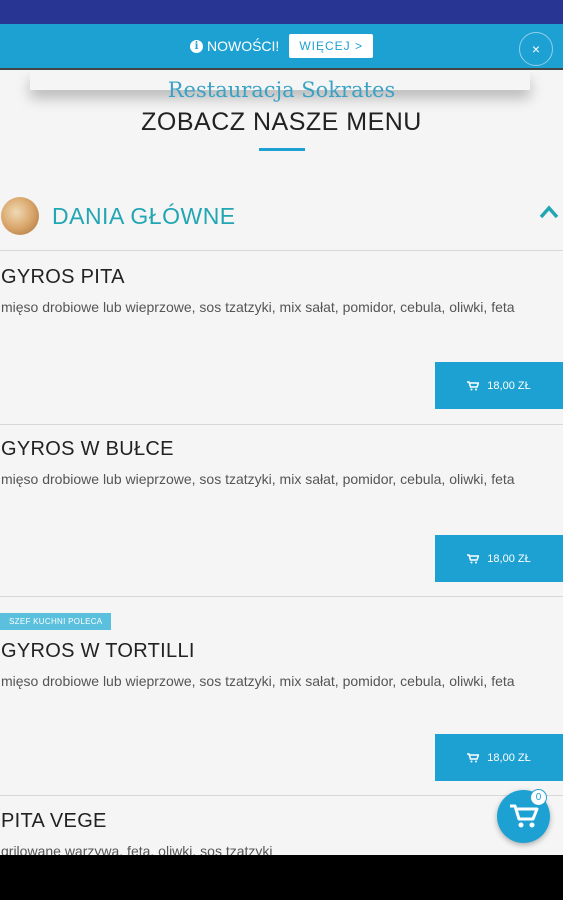 The image size is (563, 900). What do you see at coordinates (98, 651) in the screenshot?
I see `item-name: GYROS W TORTILLI` at bounding box center [98, 651].